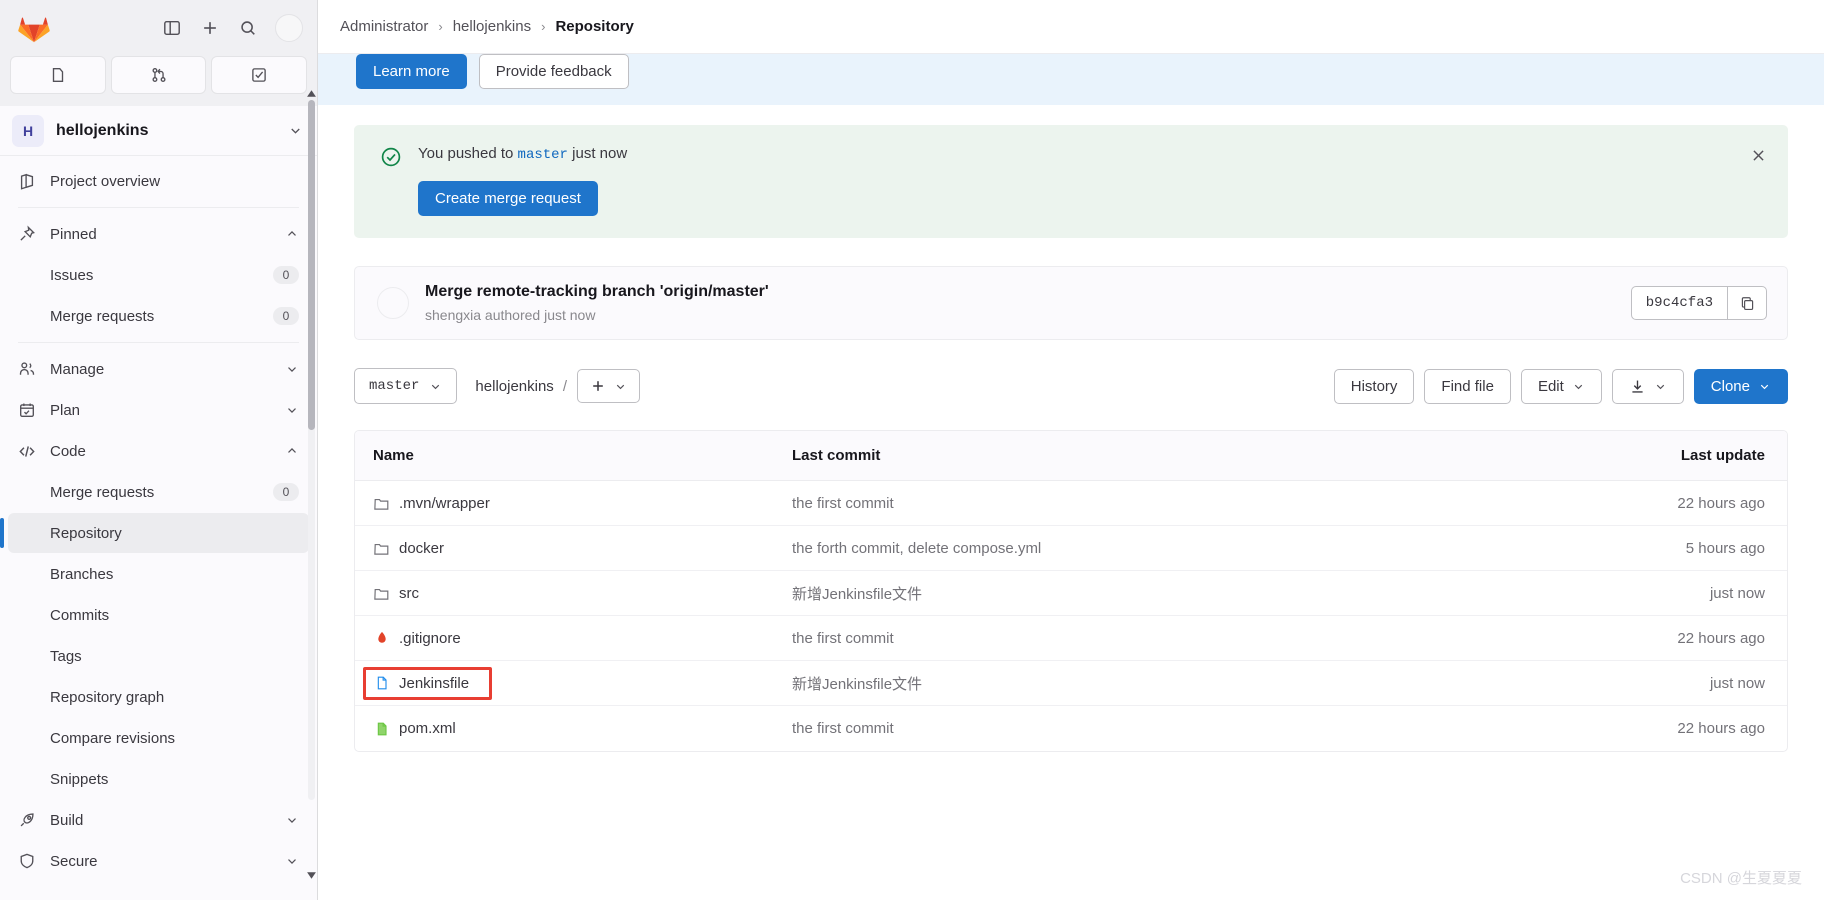 Image resolution: width=1824 pixels, height=900 pixels. I want to click on file-name: .mvn/wrapper, so click(444, 503).